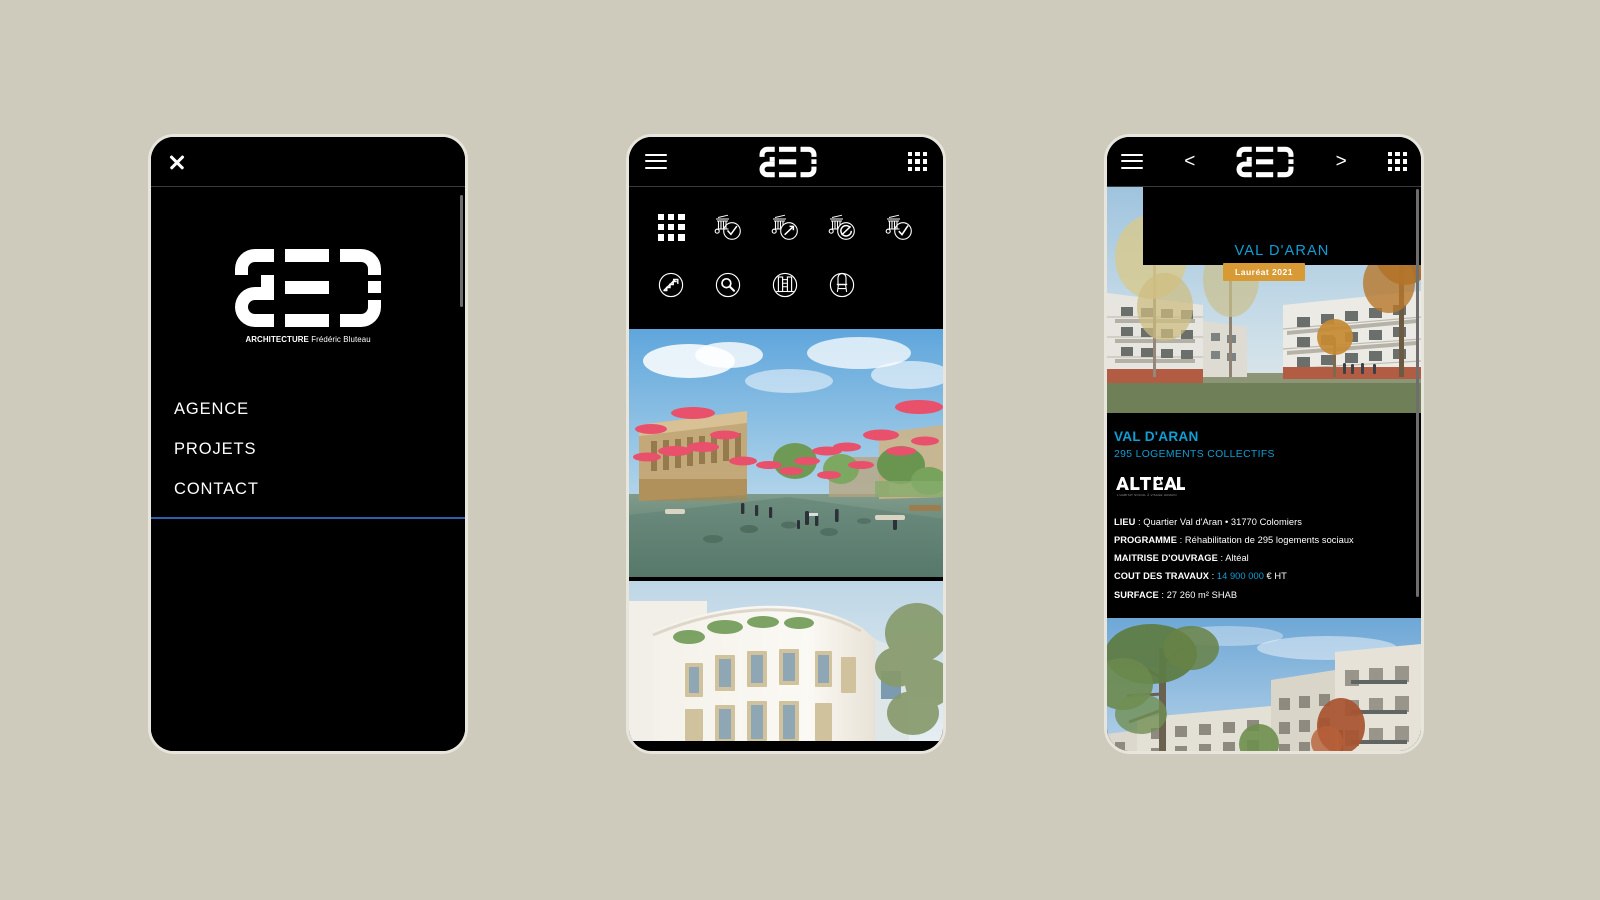 This screenshot has height=900, width=1600. I want to click on brand-wordmark-light: Frédéric Bluteau, so click(341, 339).